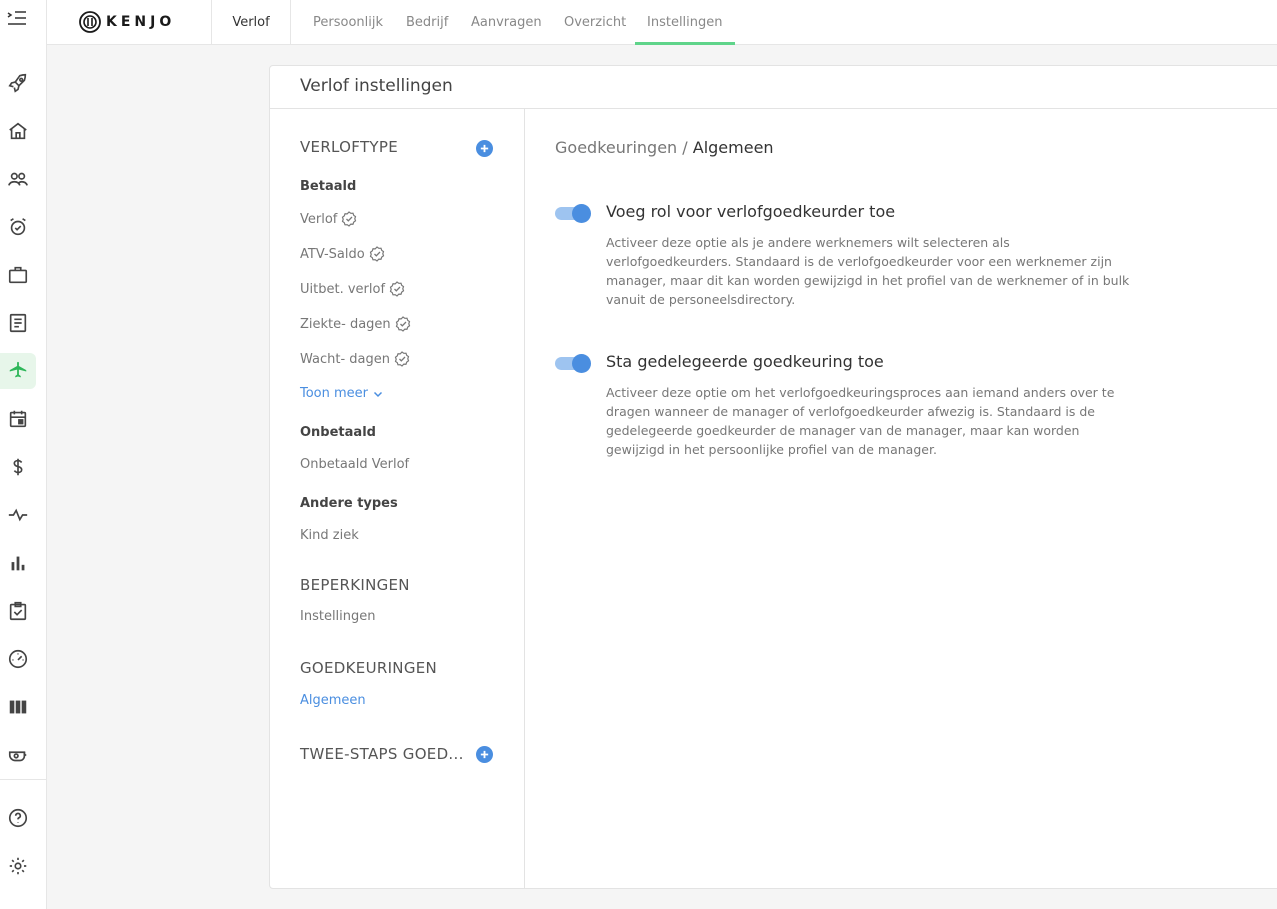 The height and width of the screenshot is (909, 1277). Describe the element at coordinates (17, 18) in the screenshot. I see `menu-toggle-icon` at that location.